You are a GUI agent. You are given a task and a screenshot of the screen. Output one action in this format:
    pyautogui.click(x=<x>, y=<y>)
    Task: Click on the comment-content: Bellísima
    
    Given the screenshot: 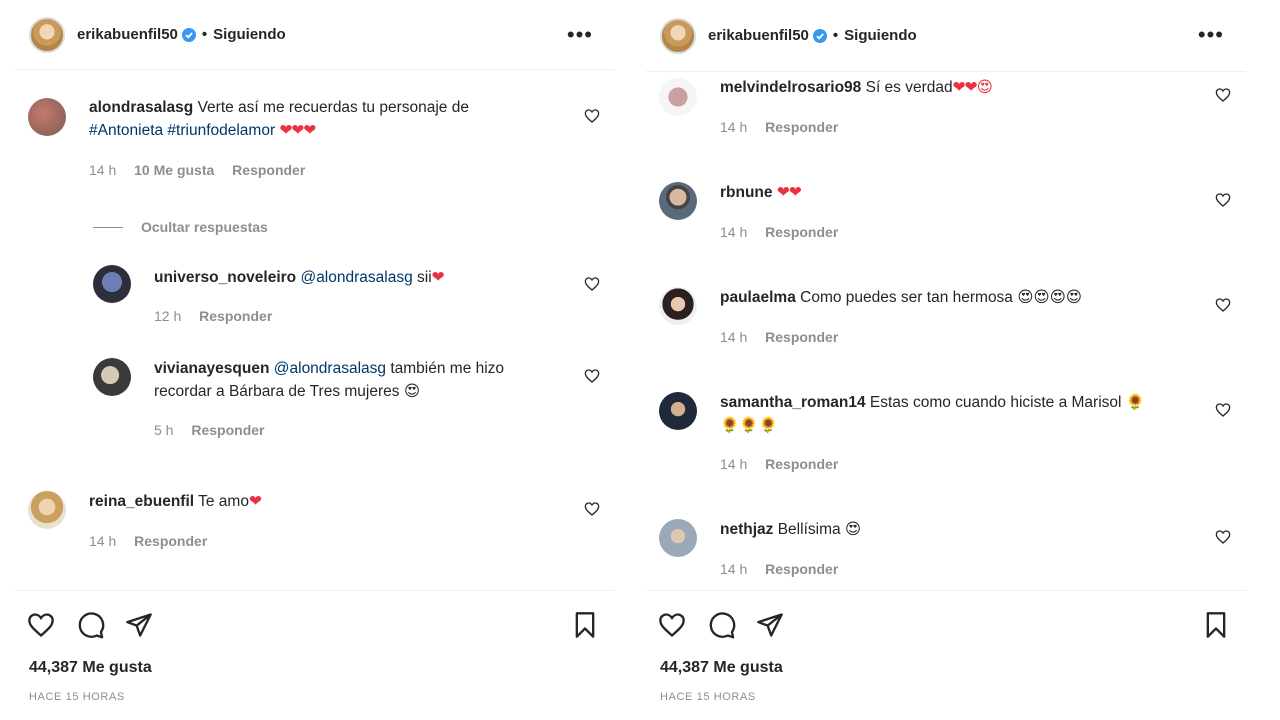 What is the action you would take?
    pyautogui.click(x=809, y=529)
    